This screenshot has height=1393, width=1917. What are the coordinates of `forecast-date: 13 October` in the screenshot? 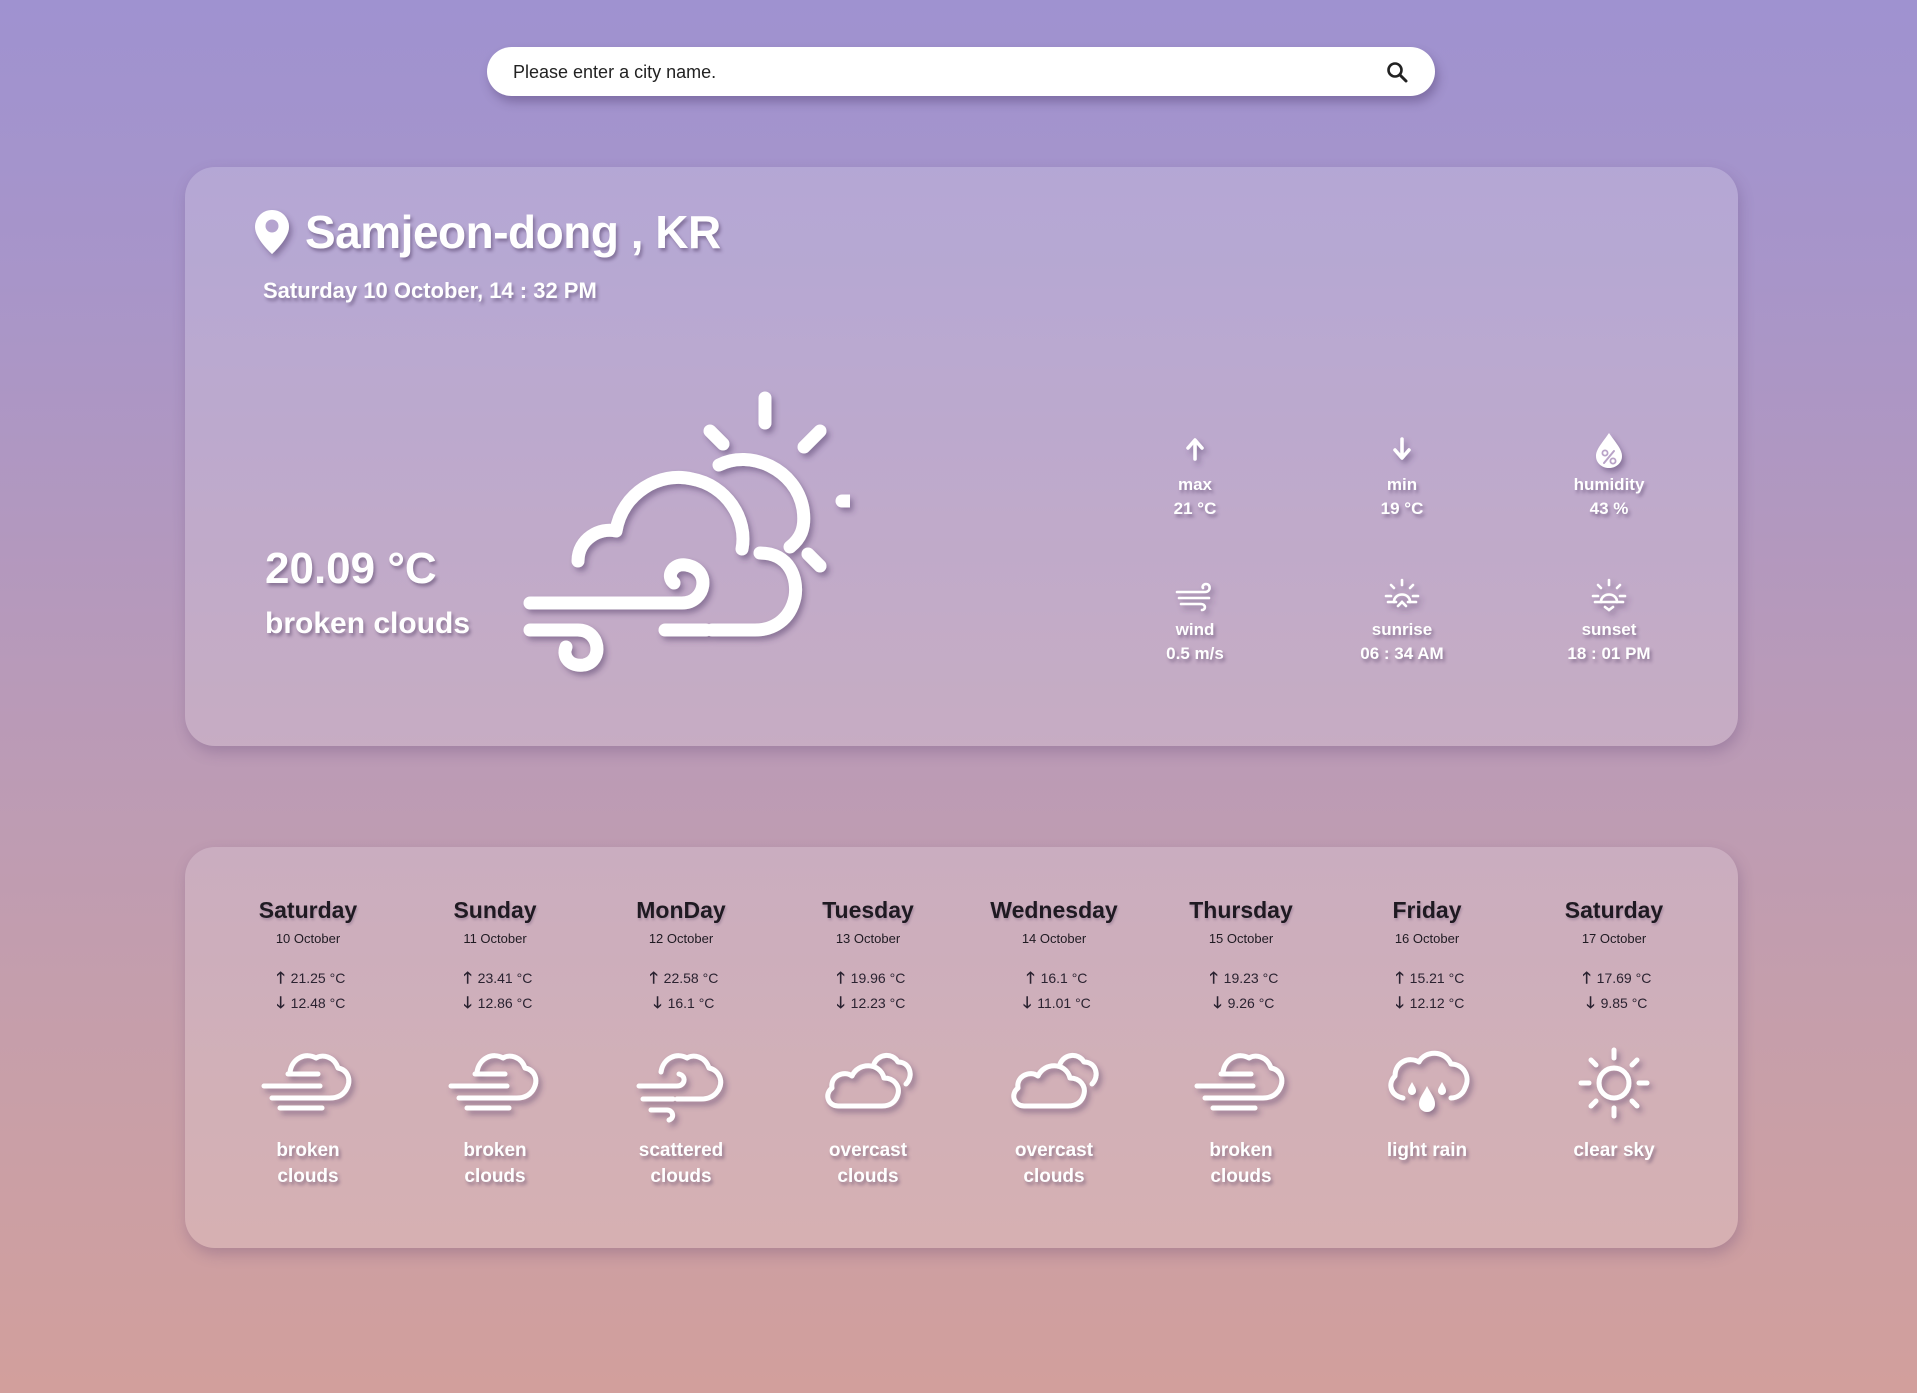 It's located at (868, 938).